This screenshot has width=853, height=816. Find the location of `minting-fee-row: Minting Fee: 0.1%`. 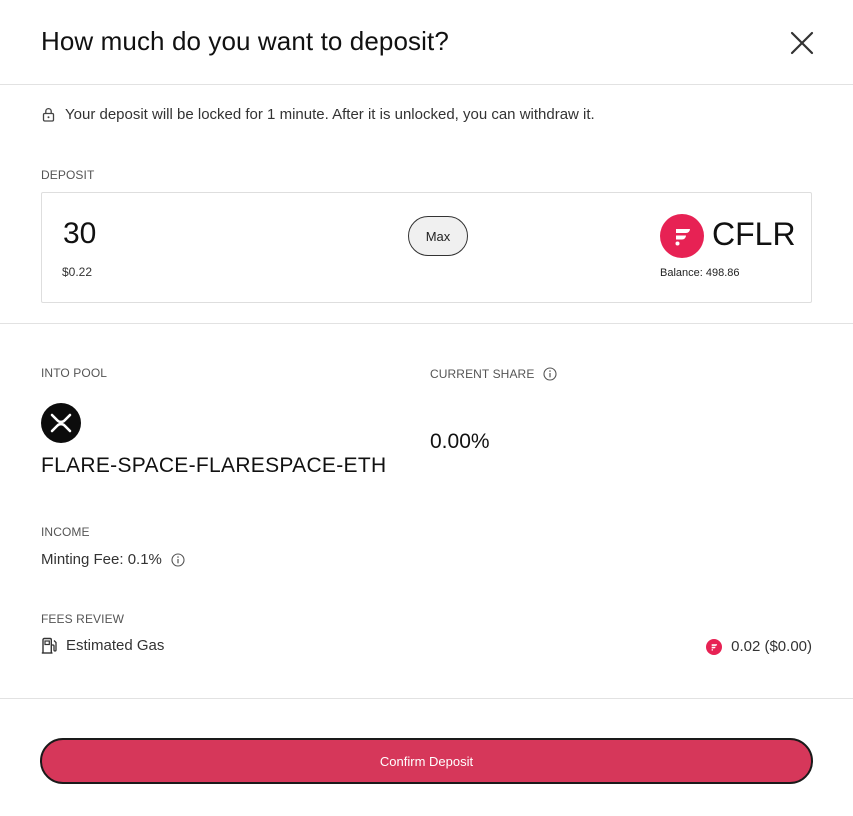

minting-fee-row: Minting Fee: 0.1% is located at coordinates (113, 559).